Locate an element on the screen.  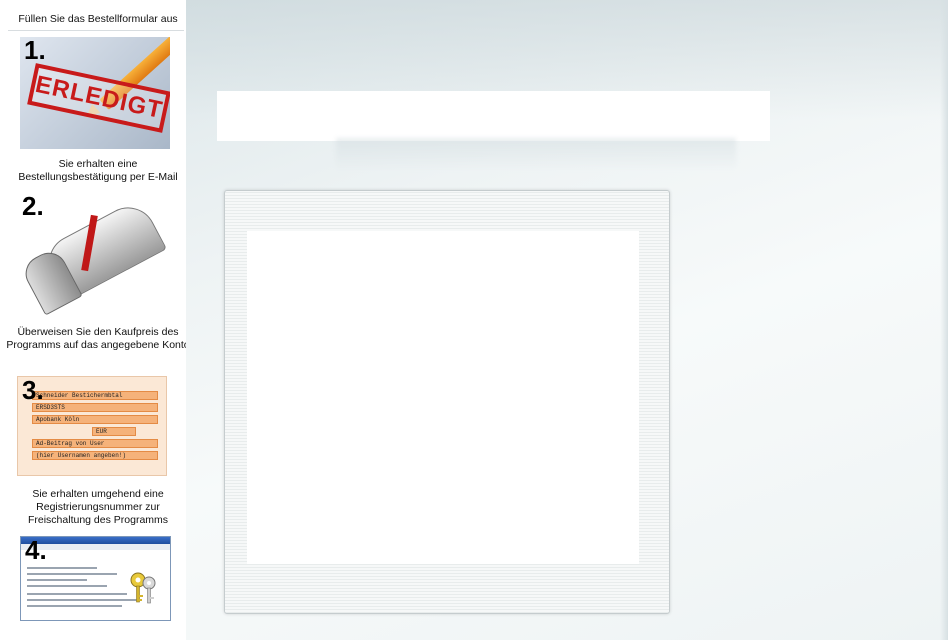
step-number-3: 3. is located at coordinates (33, 390).